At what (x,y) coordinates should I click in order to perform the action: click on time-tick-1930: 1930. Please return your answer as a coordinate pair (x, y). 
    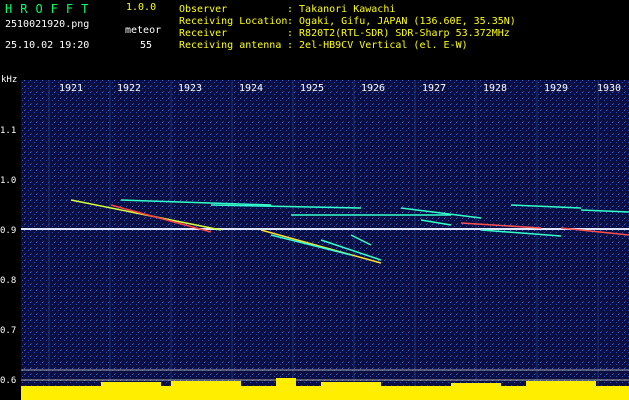
    Looking at the image, I should click on (609, 88).